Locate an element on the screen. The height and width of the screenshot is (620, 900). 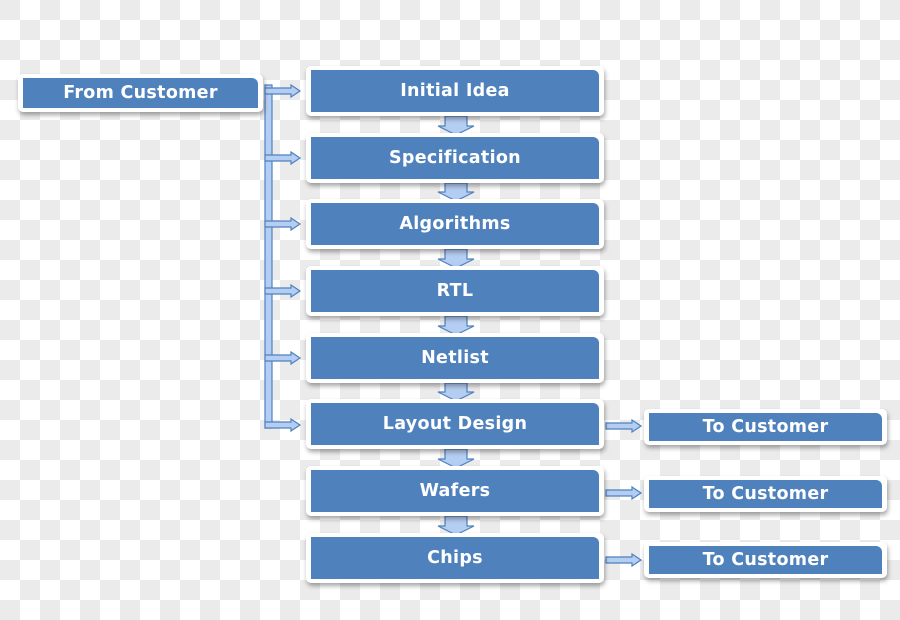
step-label: Layout Design is located at coordinates (455, 424).